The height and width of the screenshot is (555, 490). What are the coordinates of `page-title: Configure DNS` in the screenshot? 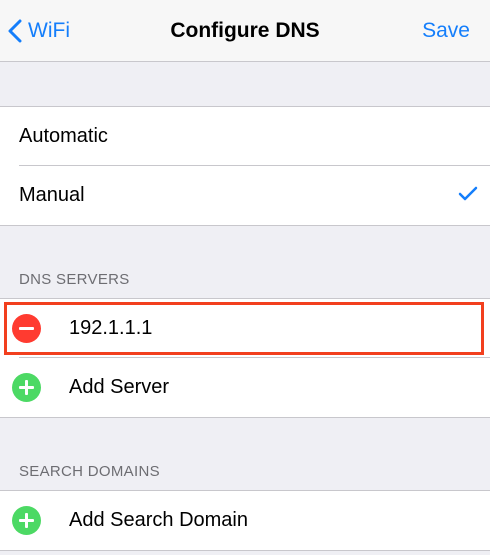 It's located at (245, 30).